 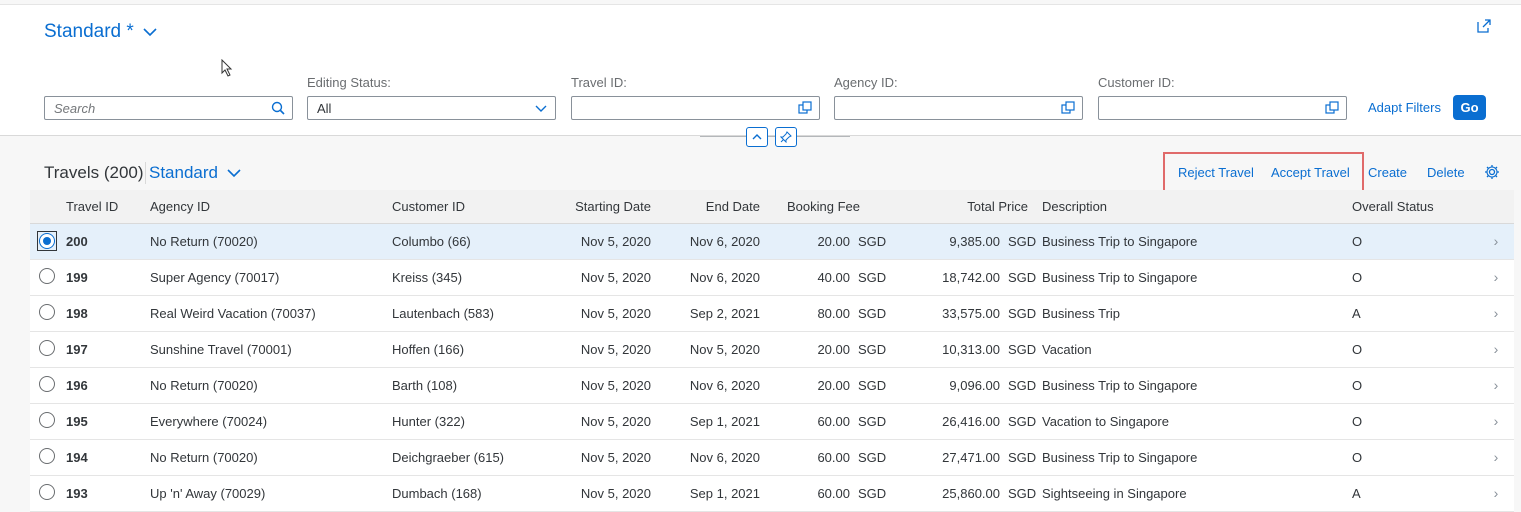 What do you see at coordinates (824, 421) in the screenshot?
I see `booking-fee-cell: 60.00 SGD` at bounding box center [824, 421].